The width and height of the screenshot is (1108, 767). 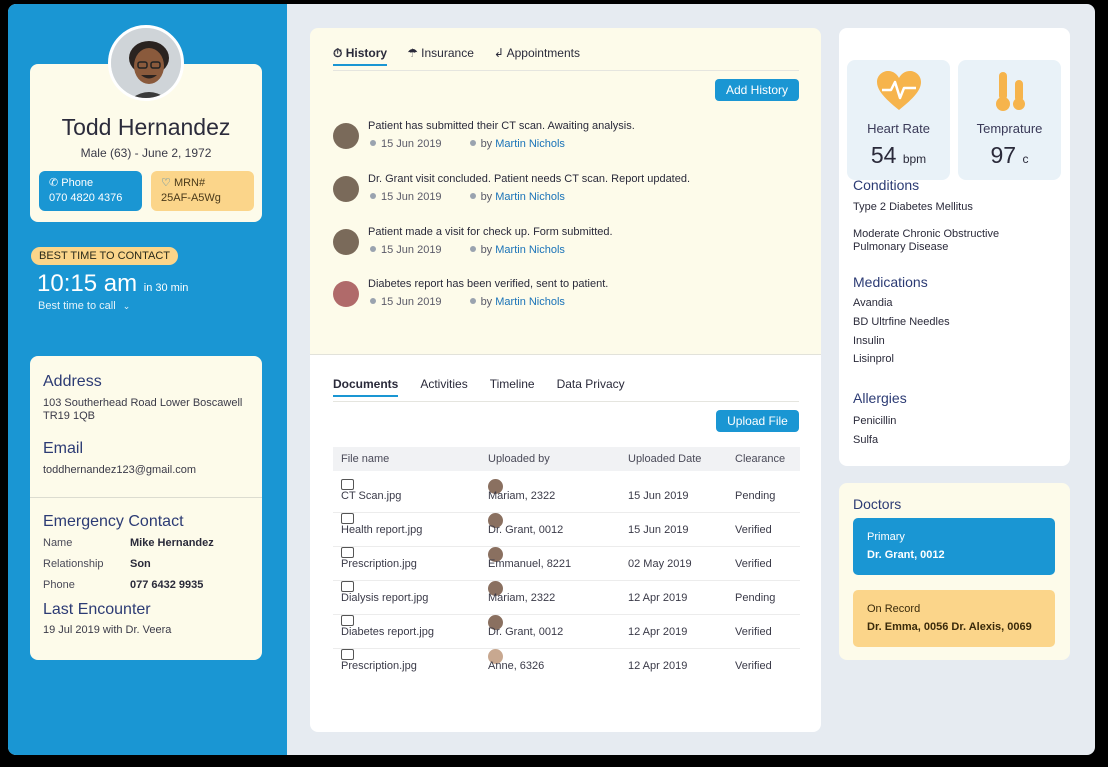 What do you see at coordinates (148, 470) in the screenshot?
I see `email-text: toddhernandez123@gmail.com` at bounding box center [148, 470].